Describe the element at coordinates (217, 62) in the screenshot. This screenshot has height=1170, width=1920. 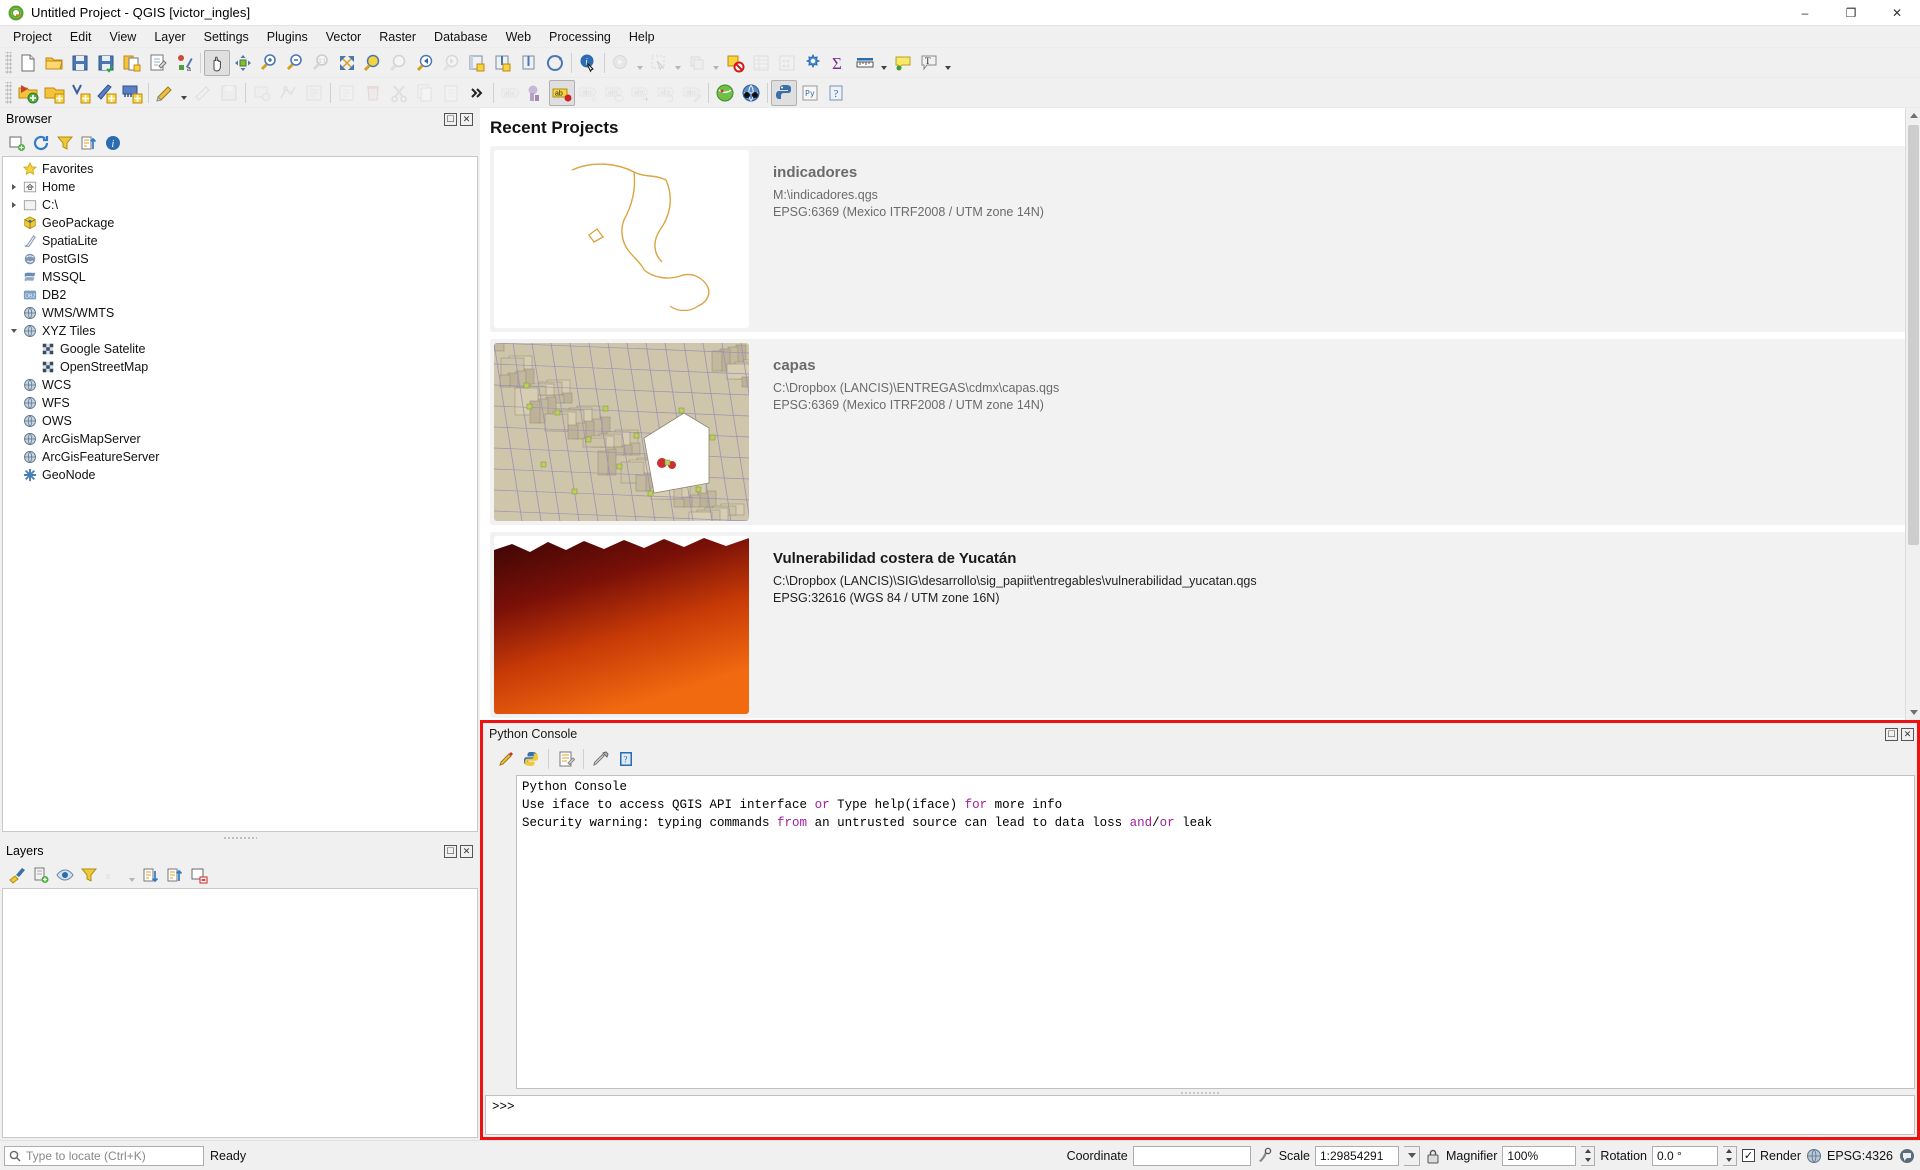
I see `pan-map-button` at that location.